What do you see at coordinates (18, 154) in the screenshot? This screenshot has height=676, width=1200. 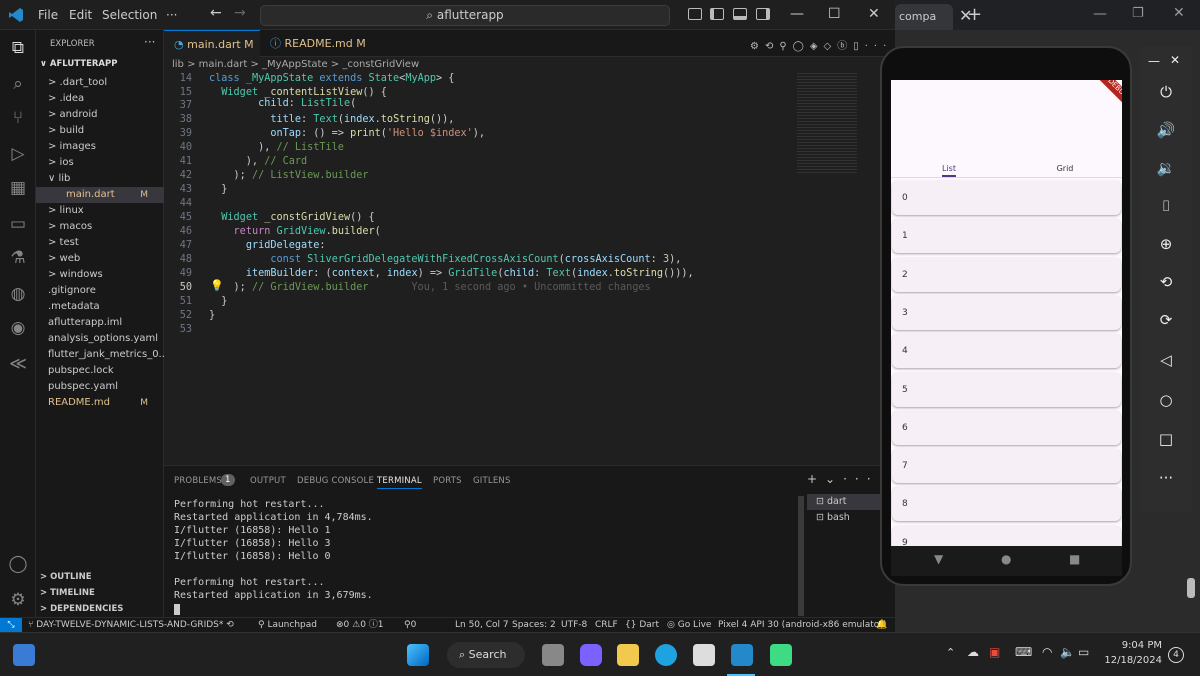 I see `run-debug-icon: ▷` at bounding box center [18, 154].